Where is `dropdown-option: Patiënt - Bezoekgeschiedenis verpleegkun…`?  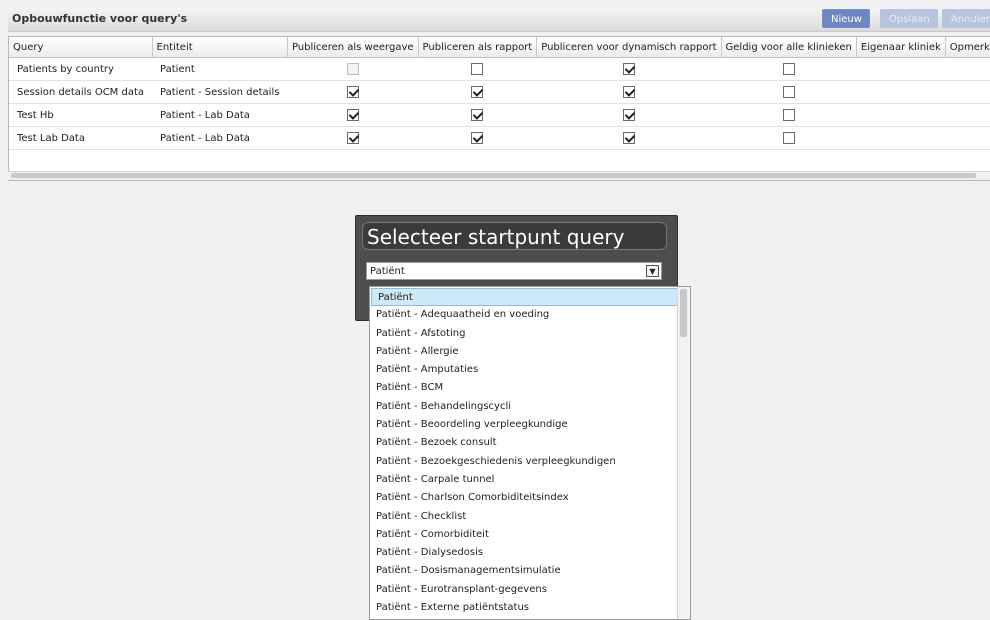 dropdown-option: Patiënt - Bezoekgeschiedenis verpleegkun… is located at coordinates (530, 462).